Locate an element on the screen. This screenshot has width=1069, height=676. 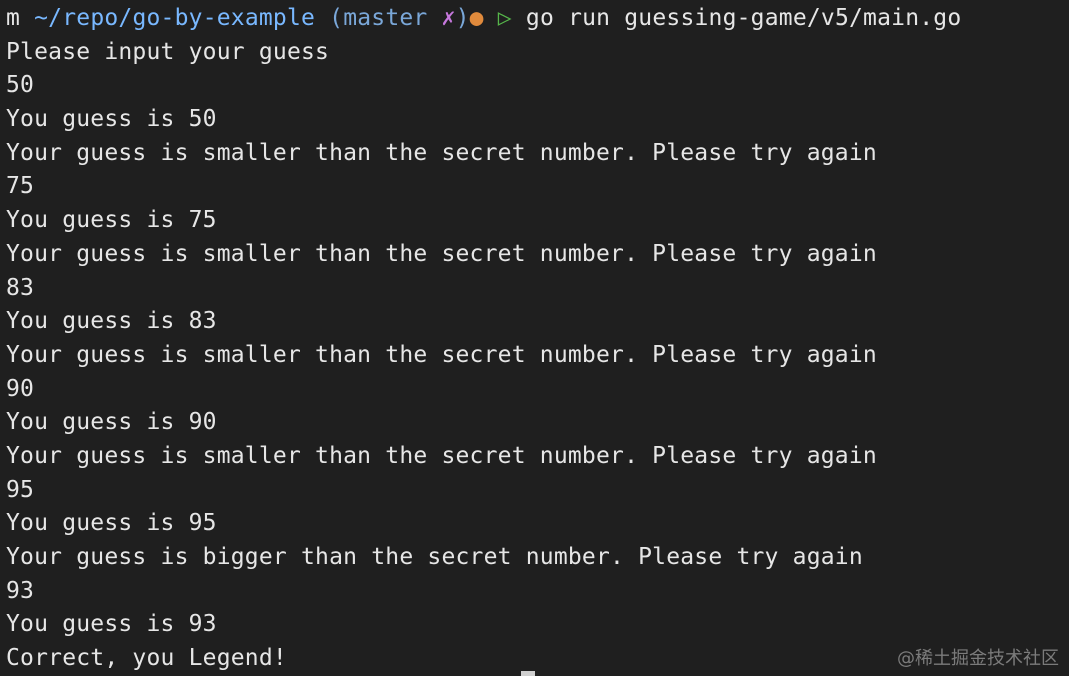
output-line: You guess is 95 is located at coordinates (111, 523).